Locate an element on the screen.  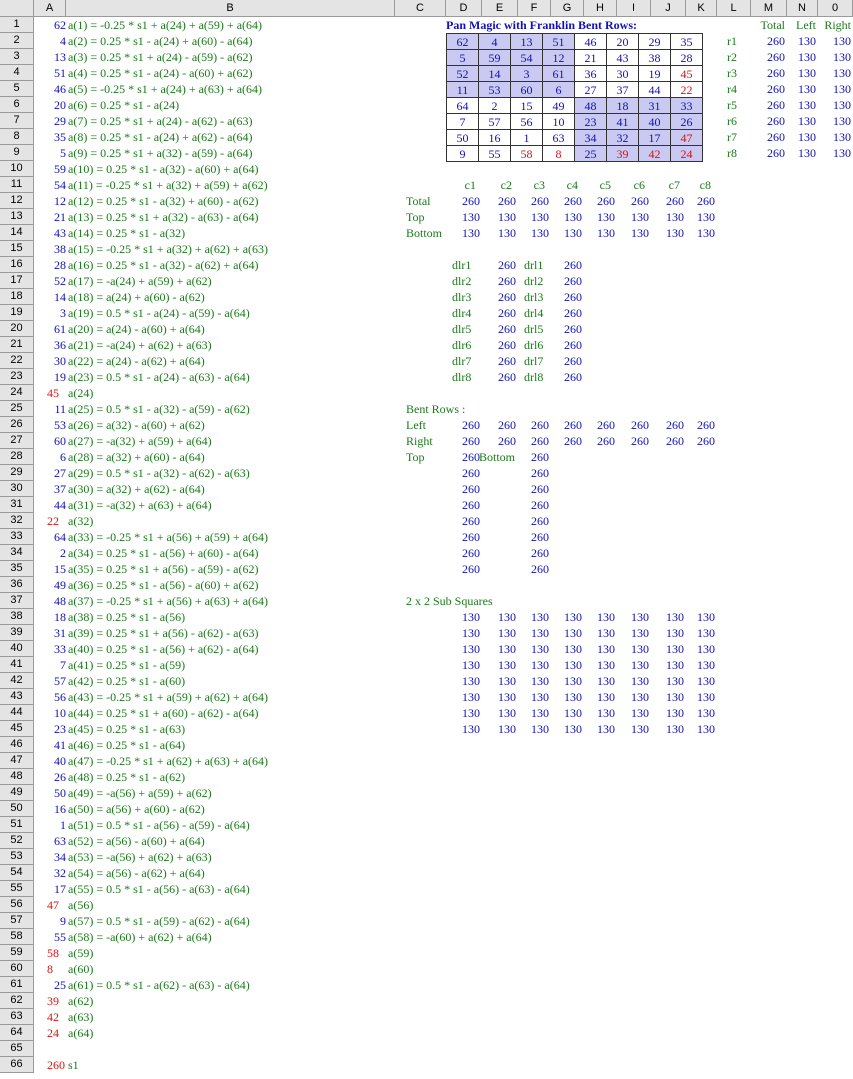
column-header: K is located at coordinates (701, 8).